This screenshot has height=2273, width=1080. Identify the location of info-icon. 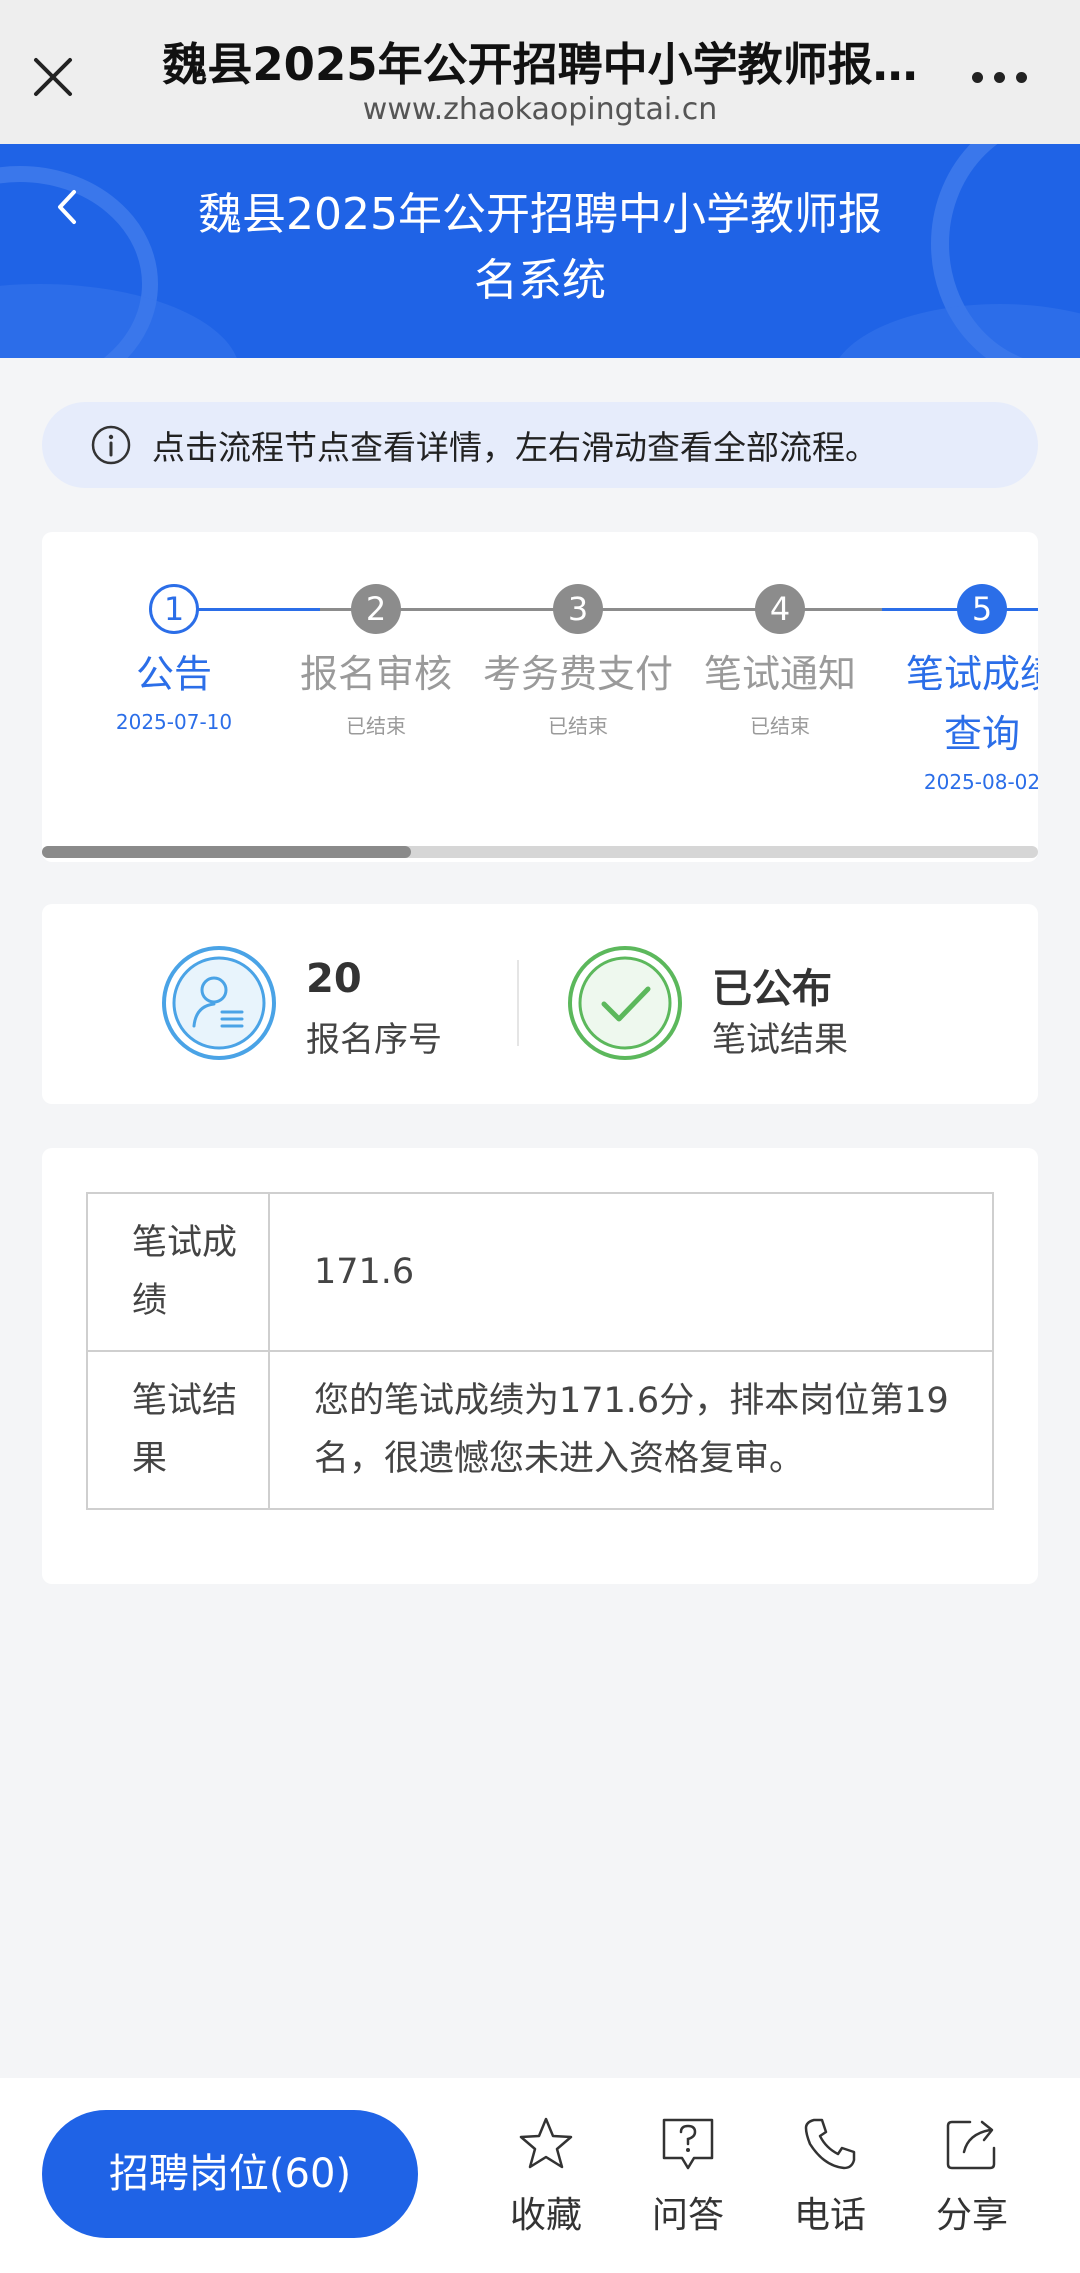
(111, 445).